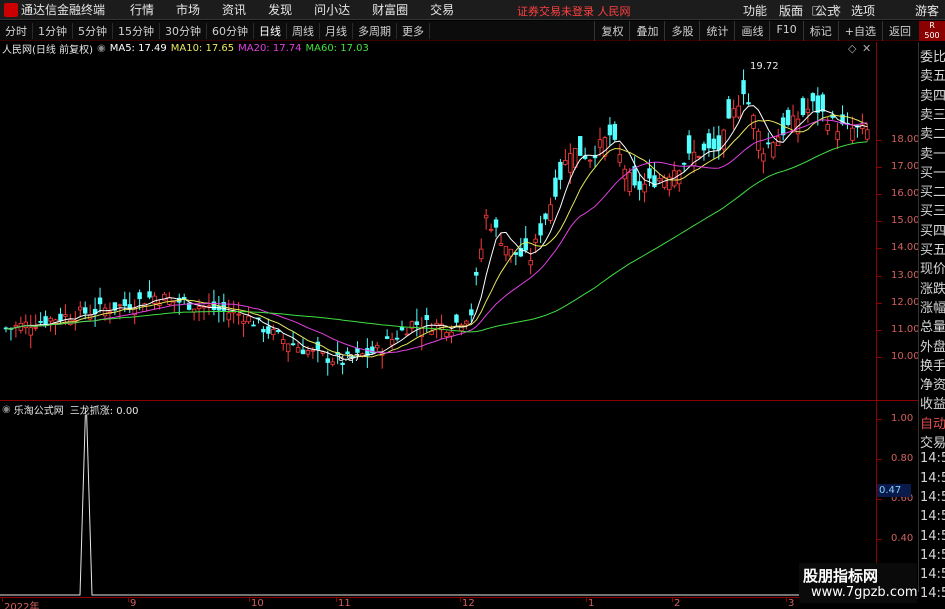 This screenshot has width=945, height=609. Describe the element at coordinates (797, 10) in the screenshot. I see `minimize-icon: —` at that location.